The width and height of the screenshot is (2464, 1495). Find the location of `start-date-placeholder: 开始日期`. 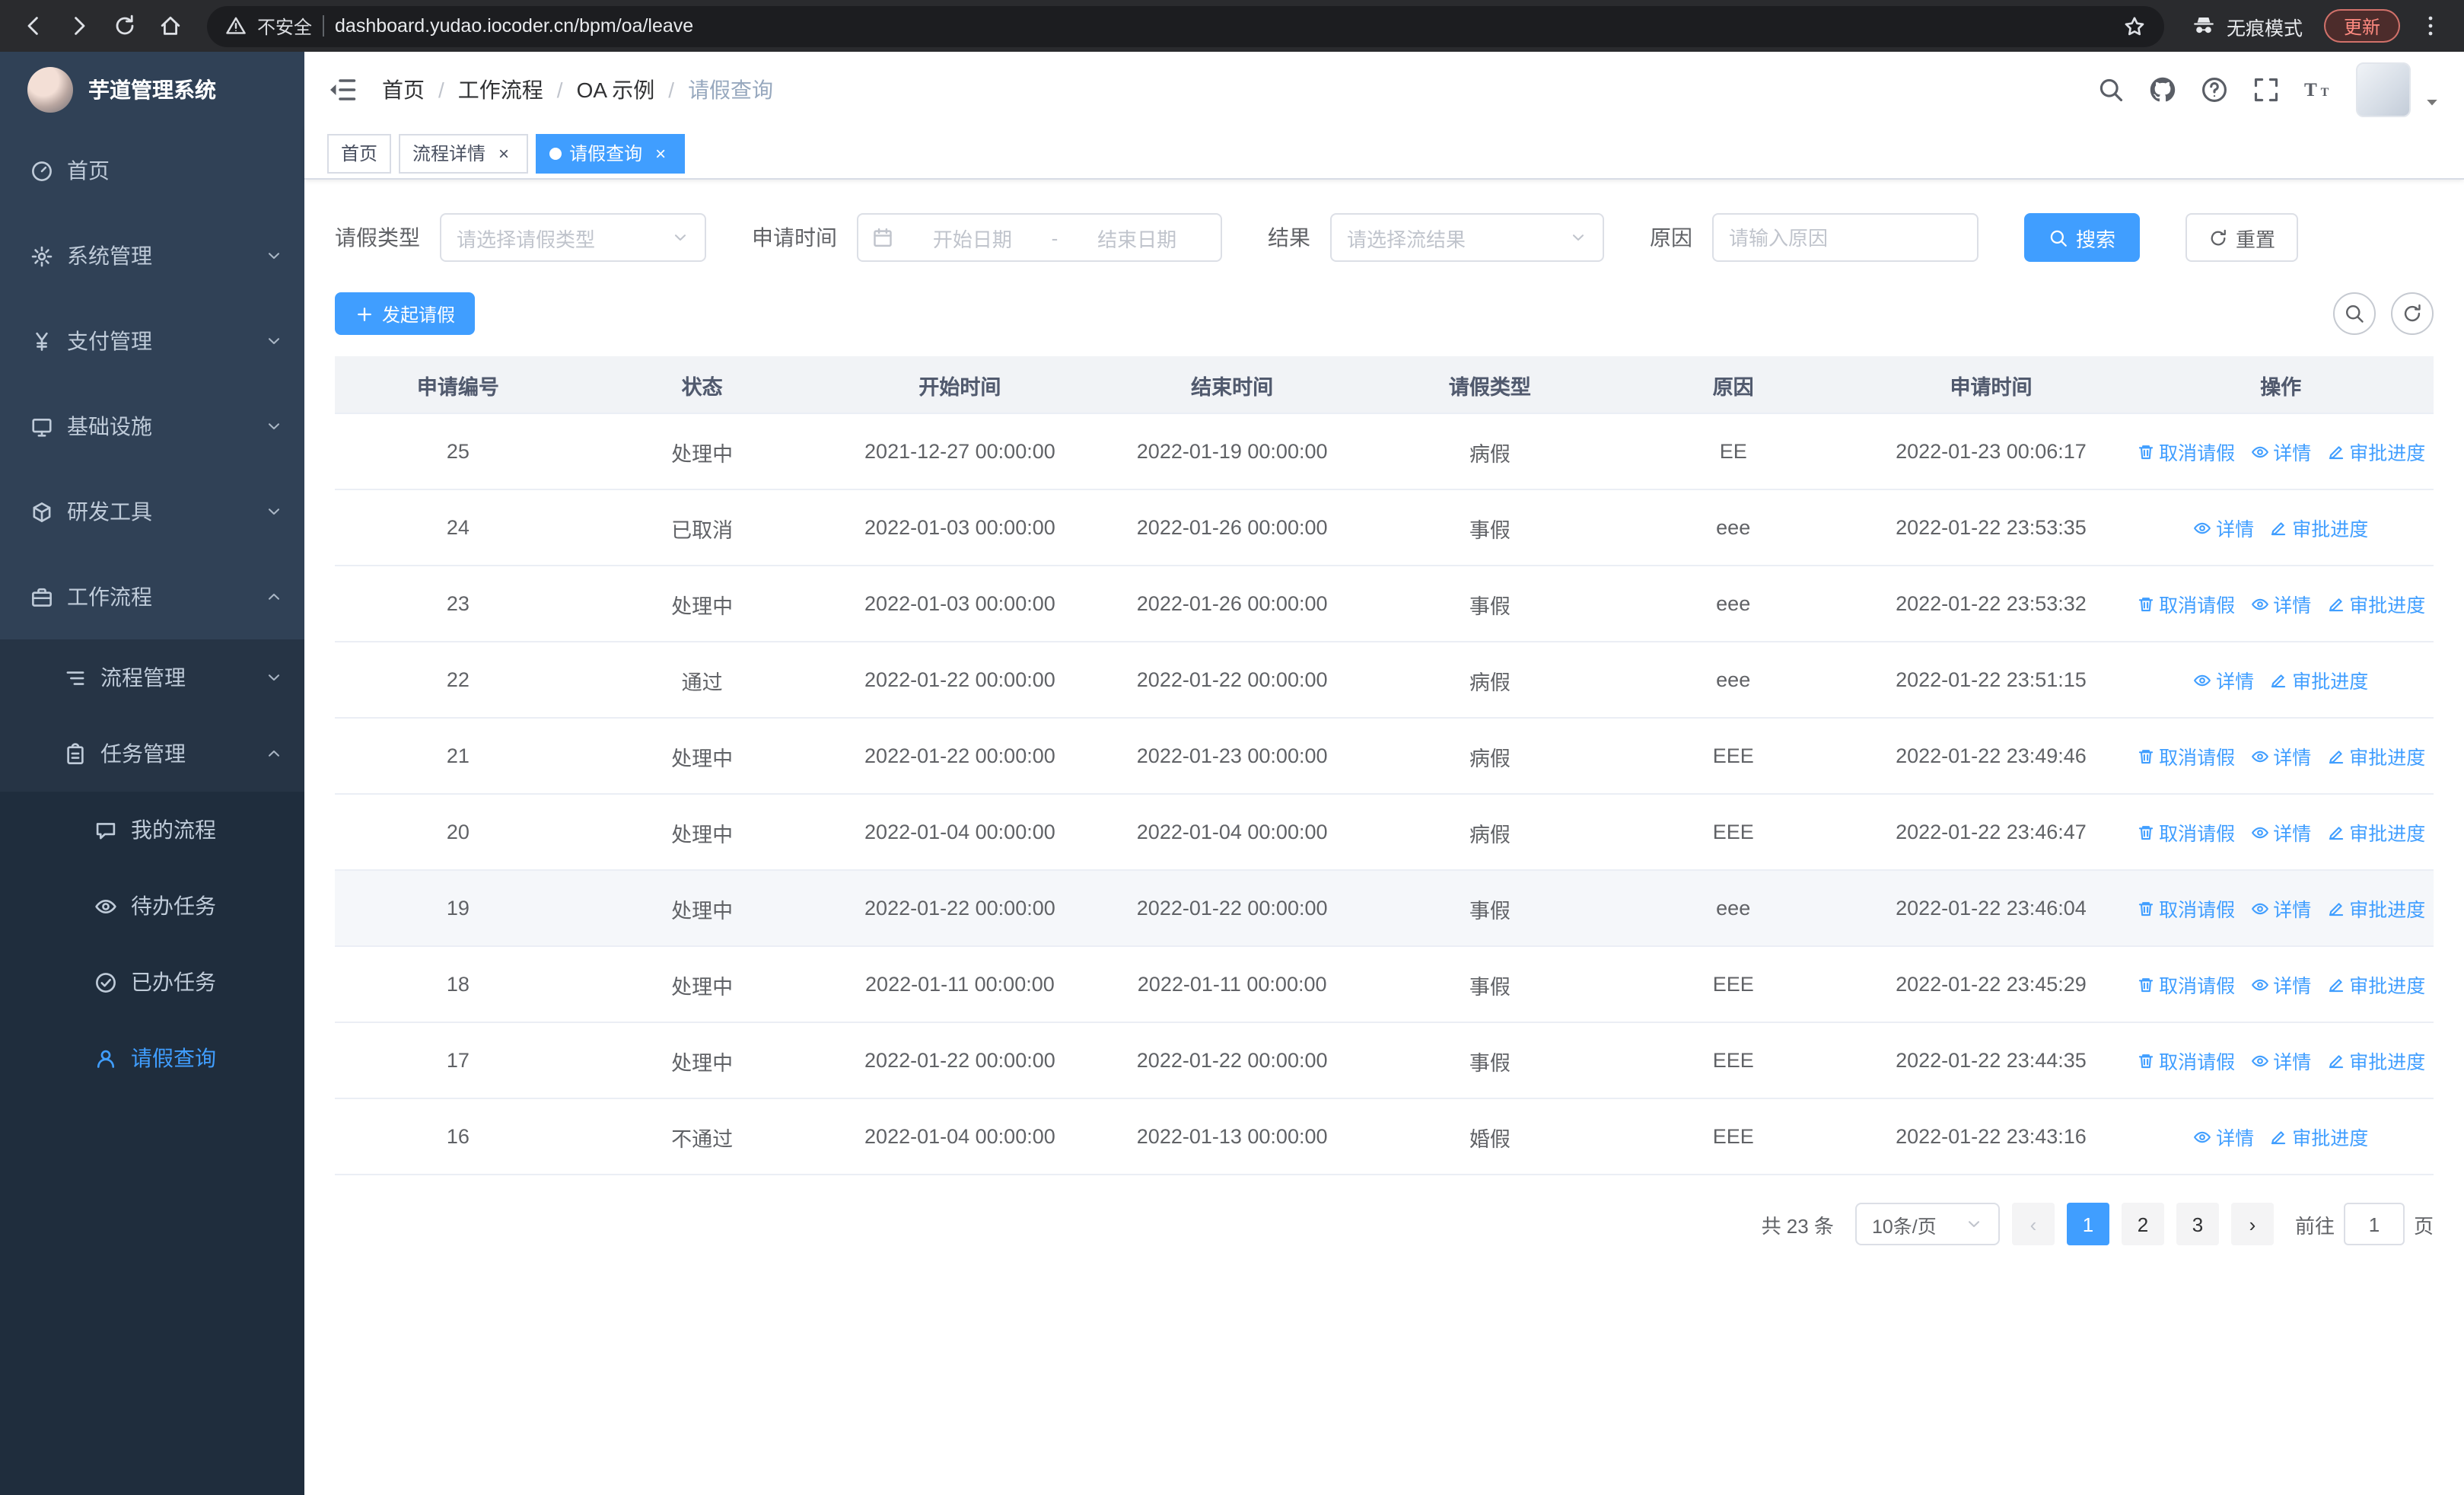

start-date-placeholder: 开始日期 is located at coordinates (972, 239).